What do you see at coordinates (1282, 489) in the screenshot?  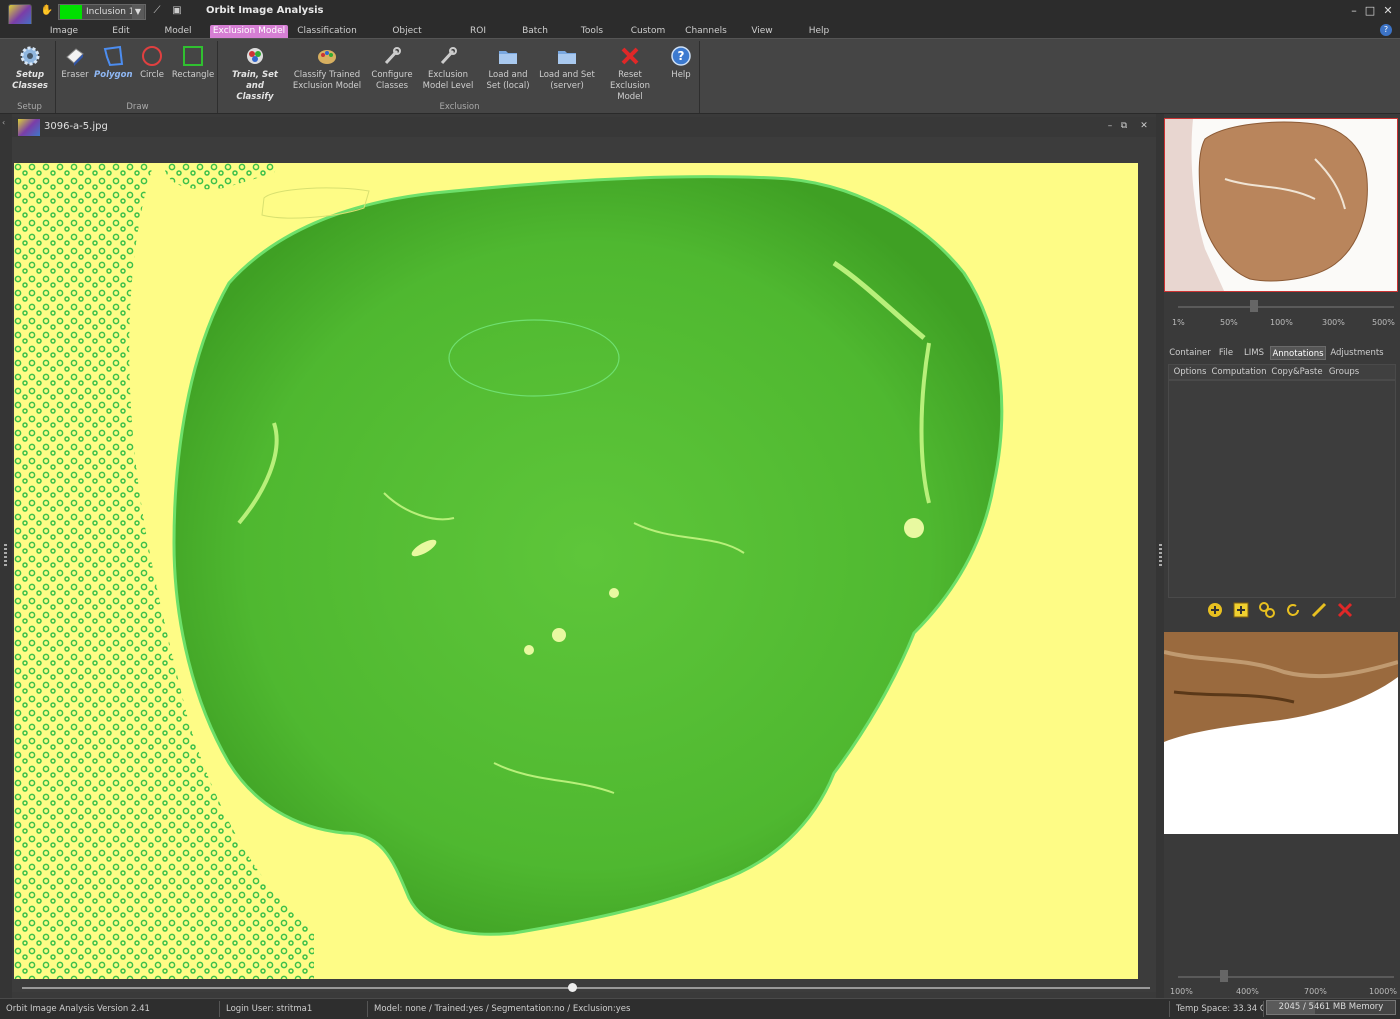 I see `annotation-list` at bounding box center [1282, 489].